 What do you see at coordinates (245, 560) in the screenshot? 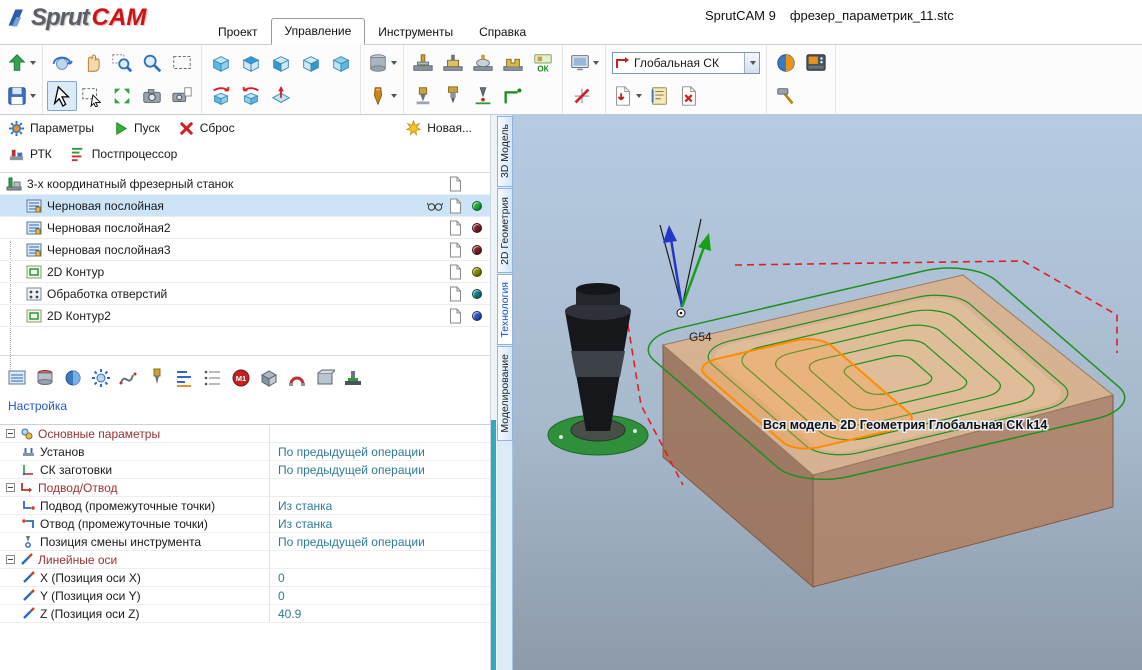
I see `grid-group-row: Линейные оси` at bounding box center [245, 560].